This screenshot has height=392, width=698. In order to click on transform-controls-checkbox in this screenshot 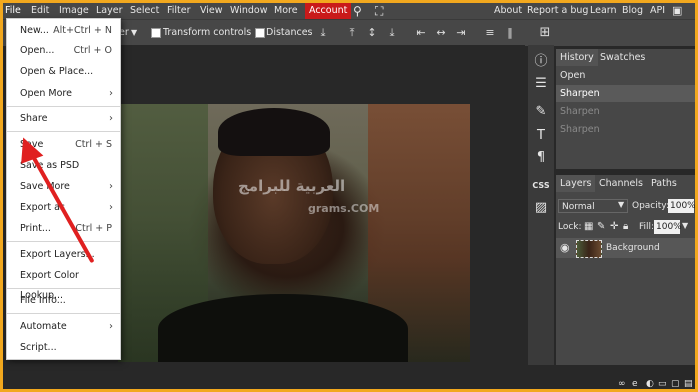, I will do `click(156, 33)`.